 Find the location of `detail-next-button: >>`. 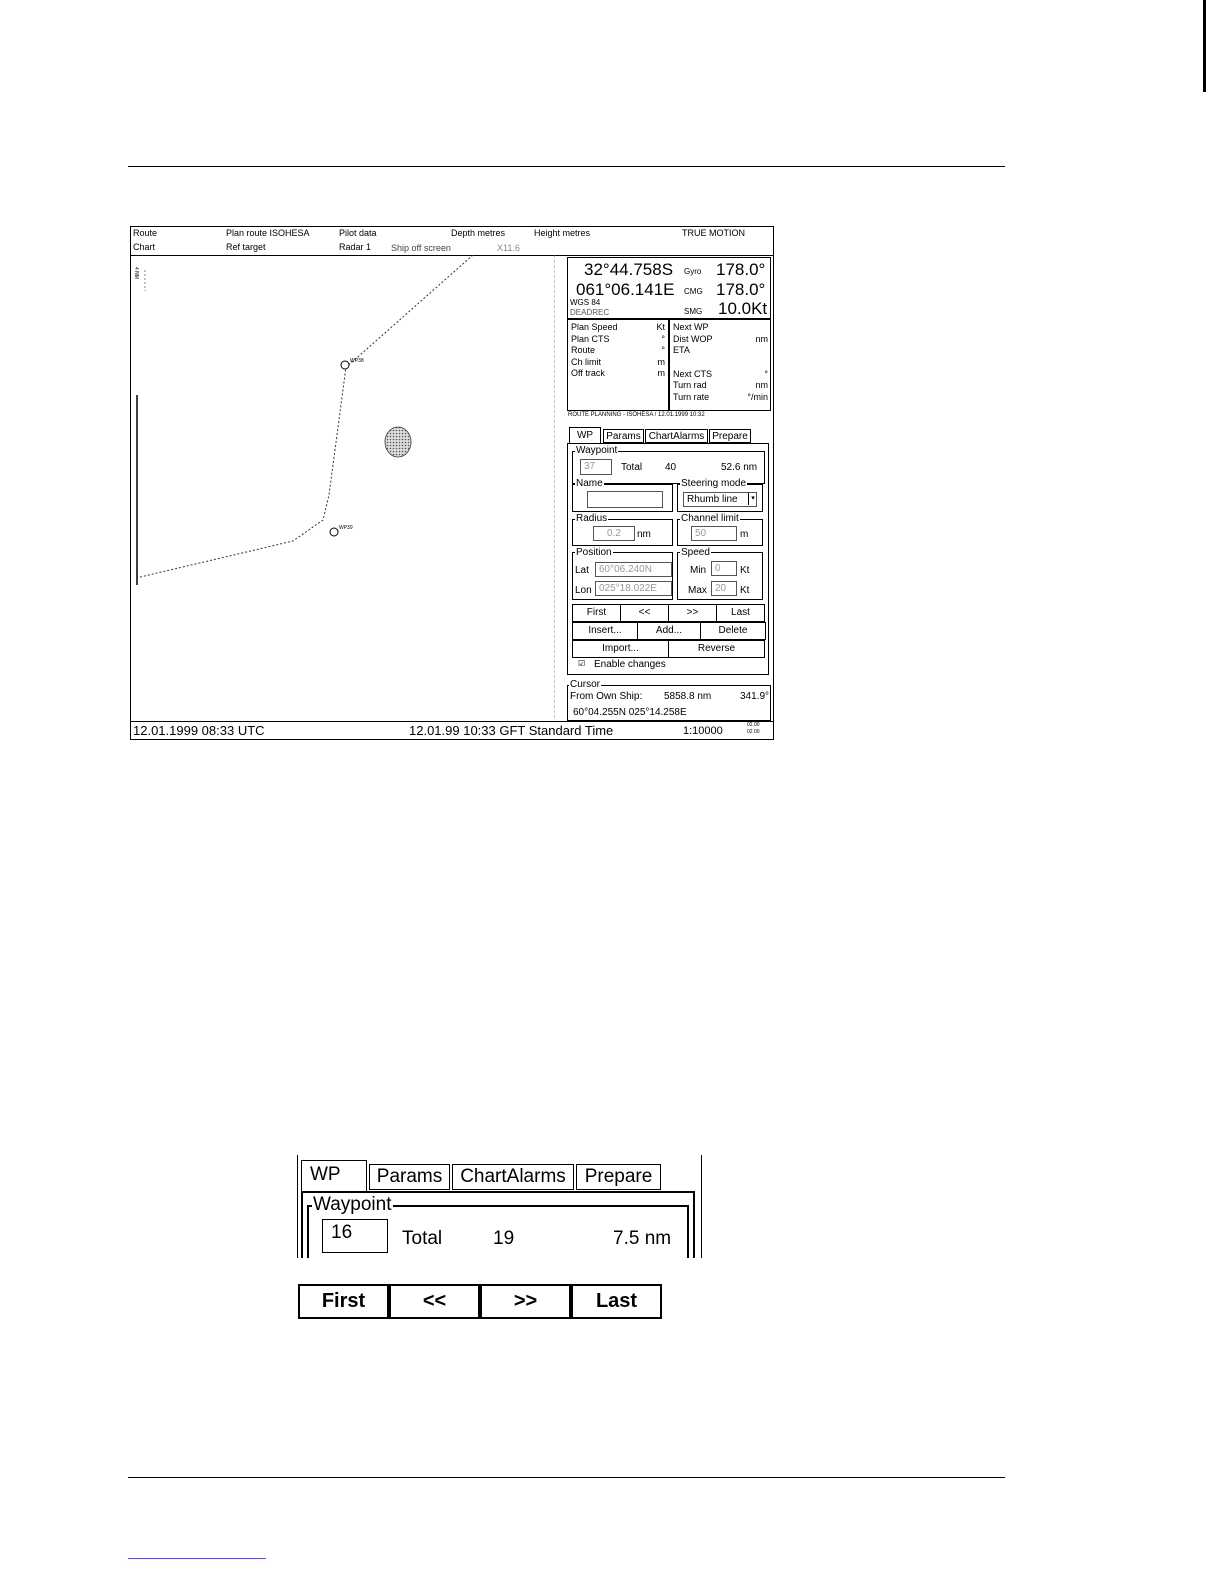

detail-next-button: >> is located at coordinates (525, 1301).